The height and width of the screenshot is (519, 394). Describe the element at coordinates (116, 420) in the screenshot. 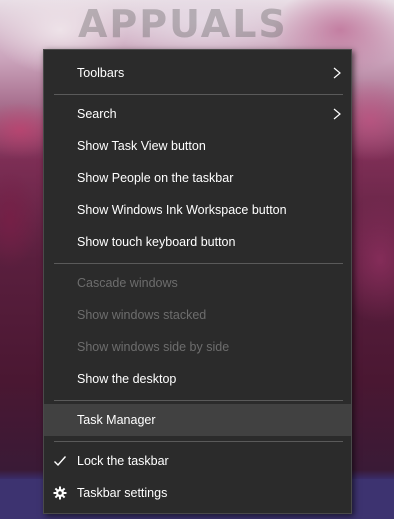

I see `menu-item-label: Task Manager` at that location.